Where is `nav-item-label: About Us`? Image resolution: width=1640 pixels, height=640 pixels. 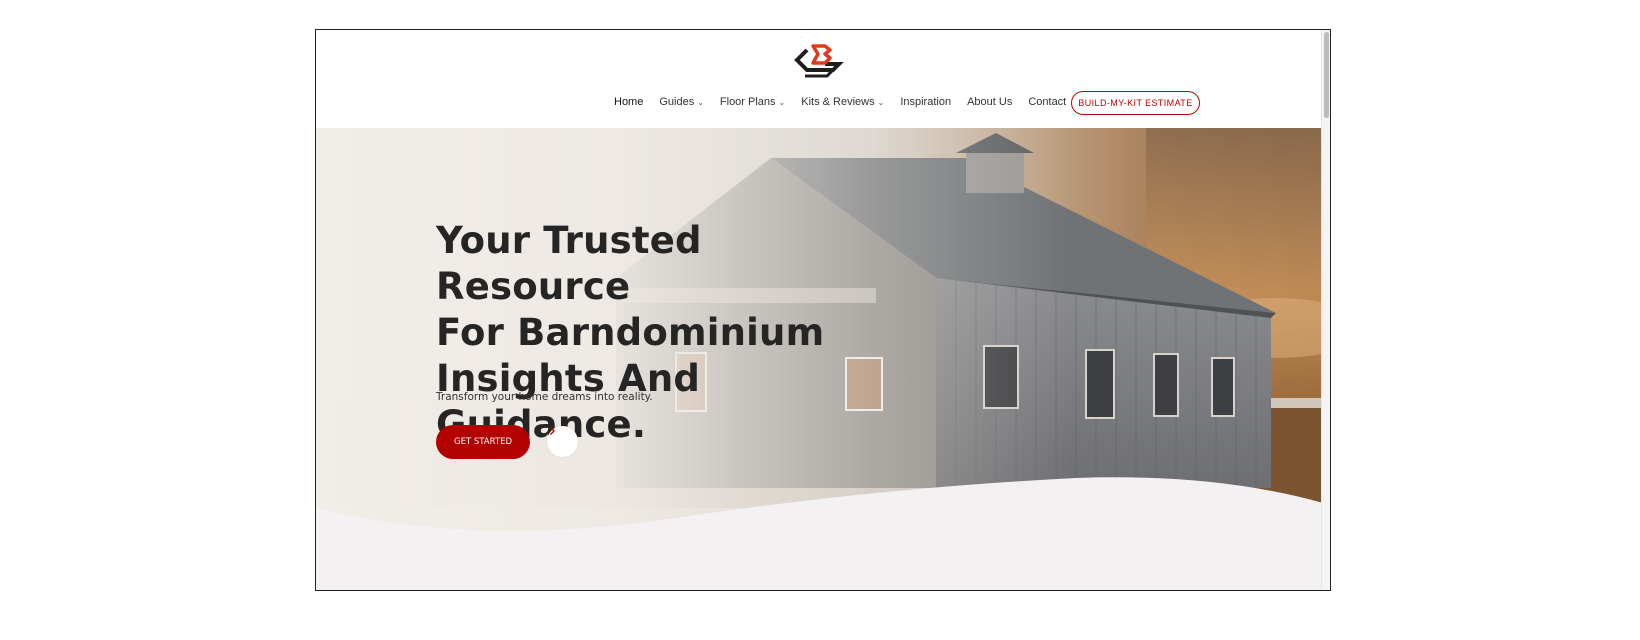
nav-item-label: About Us is located at coordinates (990, 102).